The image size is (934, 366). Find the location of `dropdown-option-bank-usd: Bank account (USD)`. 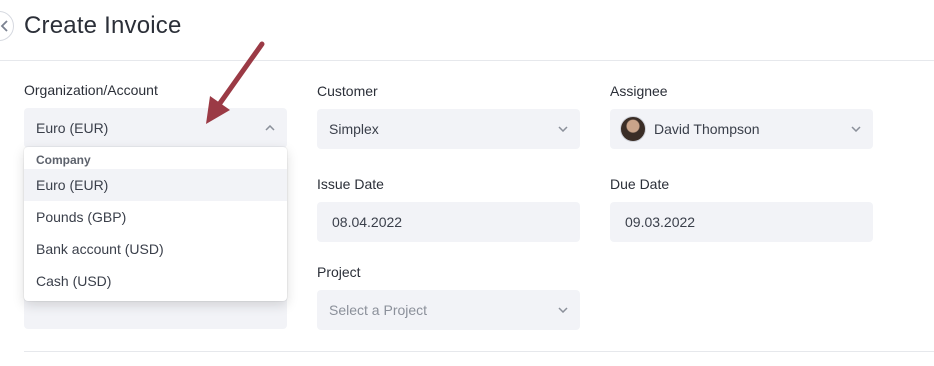

dropdown-option-bank-usd: Bank account (USD) is located at coordinates (155, 249).